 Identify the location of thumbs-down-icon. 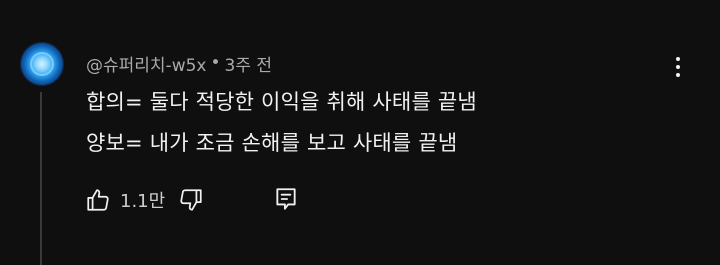
(191, 200).